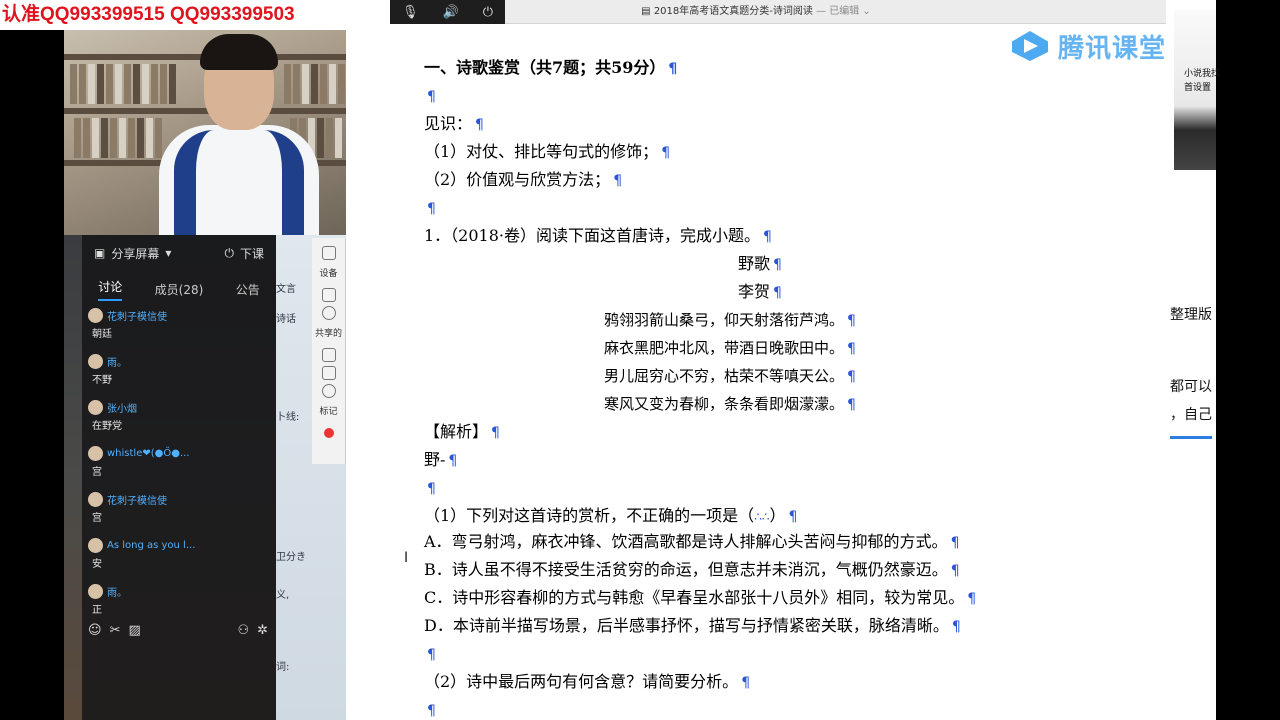  What do you see at coordinates (454, 123) in the screenshot?
I see `insight-label: 见识： ¶` at bounding box center [454, 123].